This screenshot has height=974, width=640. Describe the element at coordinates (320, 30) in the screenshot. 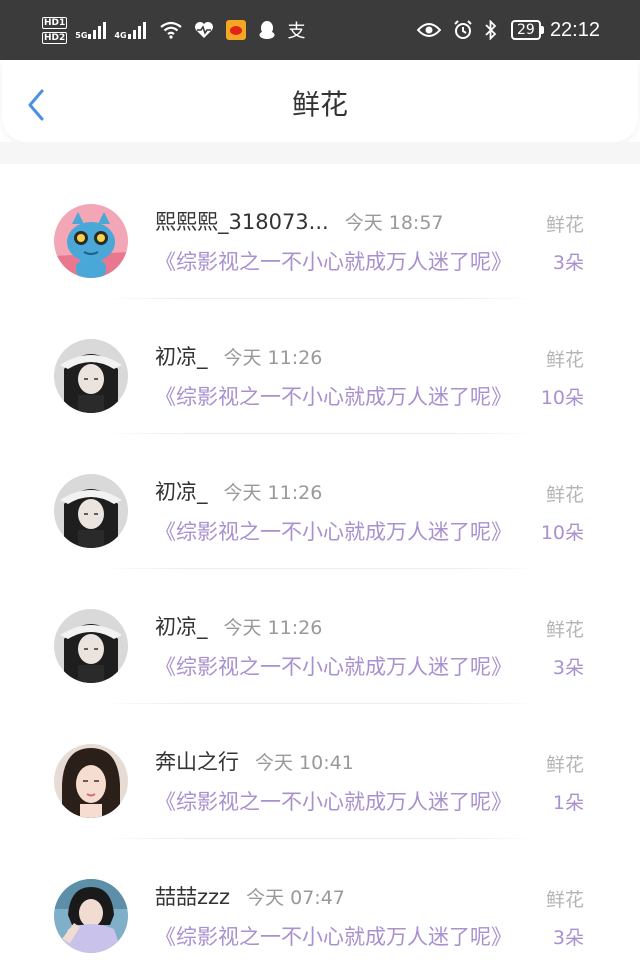

I see `status-bar: HD1 HD2 5G 4G 支 29 22:12` at that location.